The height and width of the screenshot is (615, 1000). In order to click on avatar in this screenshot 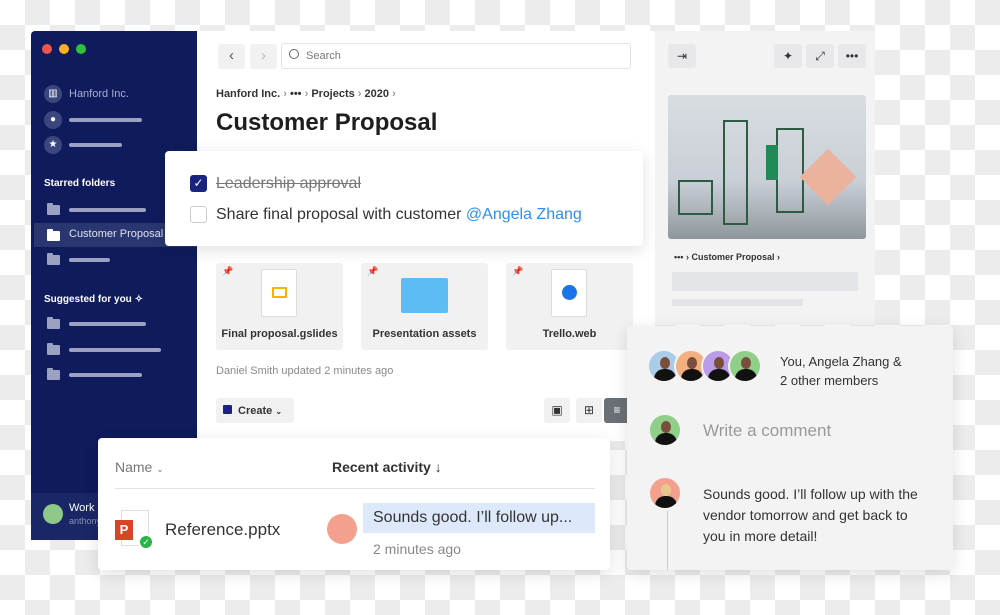, I will do `click(745, 366)`.